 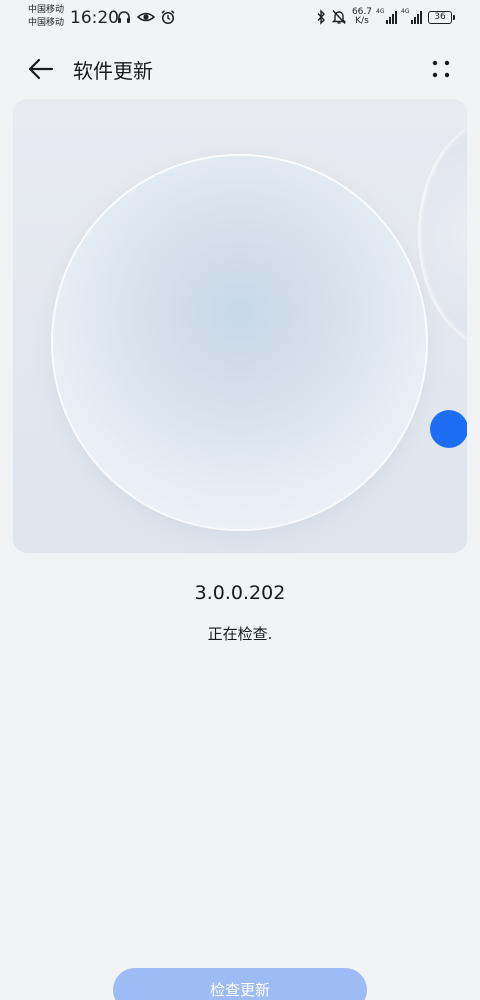 I want to click on carrier-2: 中国移动, so click(x=46, y=23).